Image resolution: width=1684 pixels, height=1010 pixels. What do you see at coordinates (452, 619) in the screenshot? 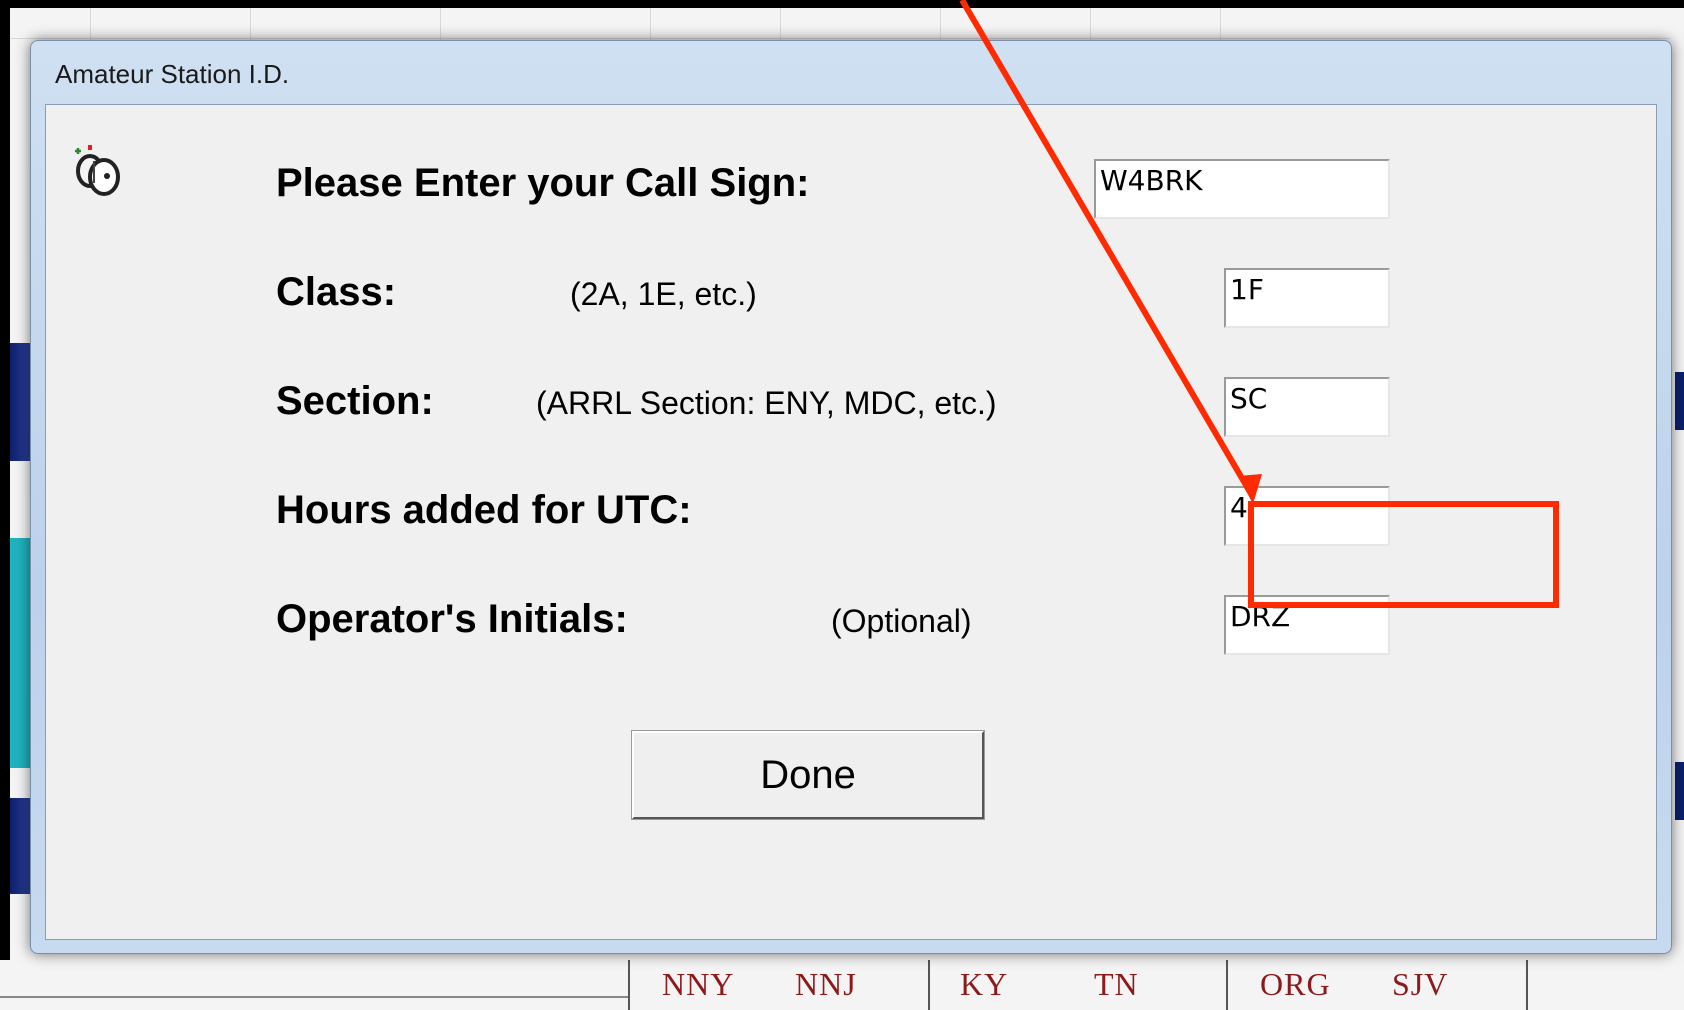
I see `operator-initials-label: Operator's Initials:` at bounding box center [452, 619].